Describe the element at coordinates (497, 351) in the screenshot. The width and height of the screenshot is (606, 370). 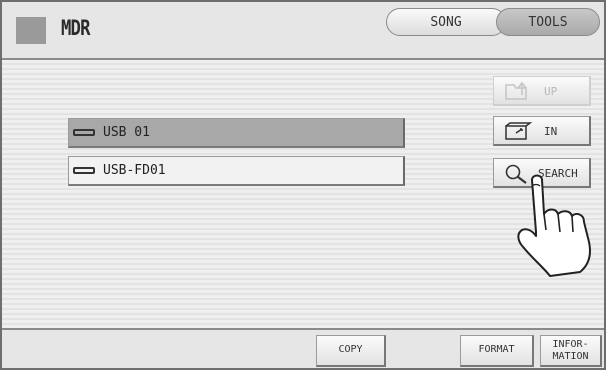
I see `format-button: FORMAT` at that location.